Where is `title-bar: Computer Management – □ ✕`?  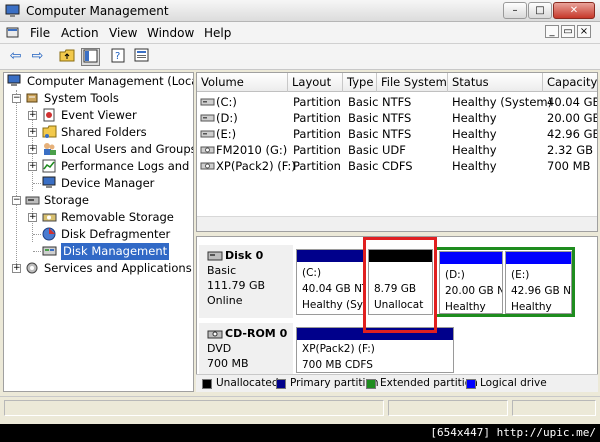 title-bar: Computer Management – □ ✕ is located at coordinates (300, 11).